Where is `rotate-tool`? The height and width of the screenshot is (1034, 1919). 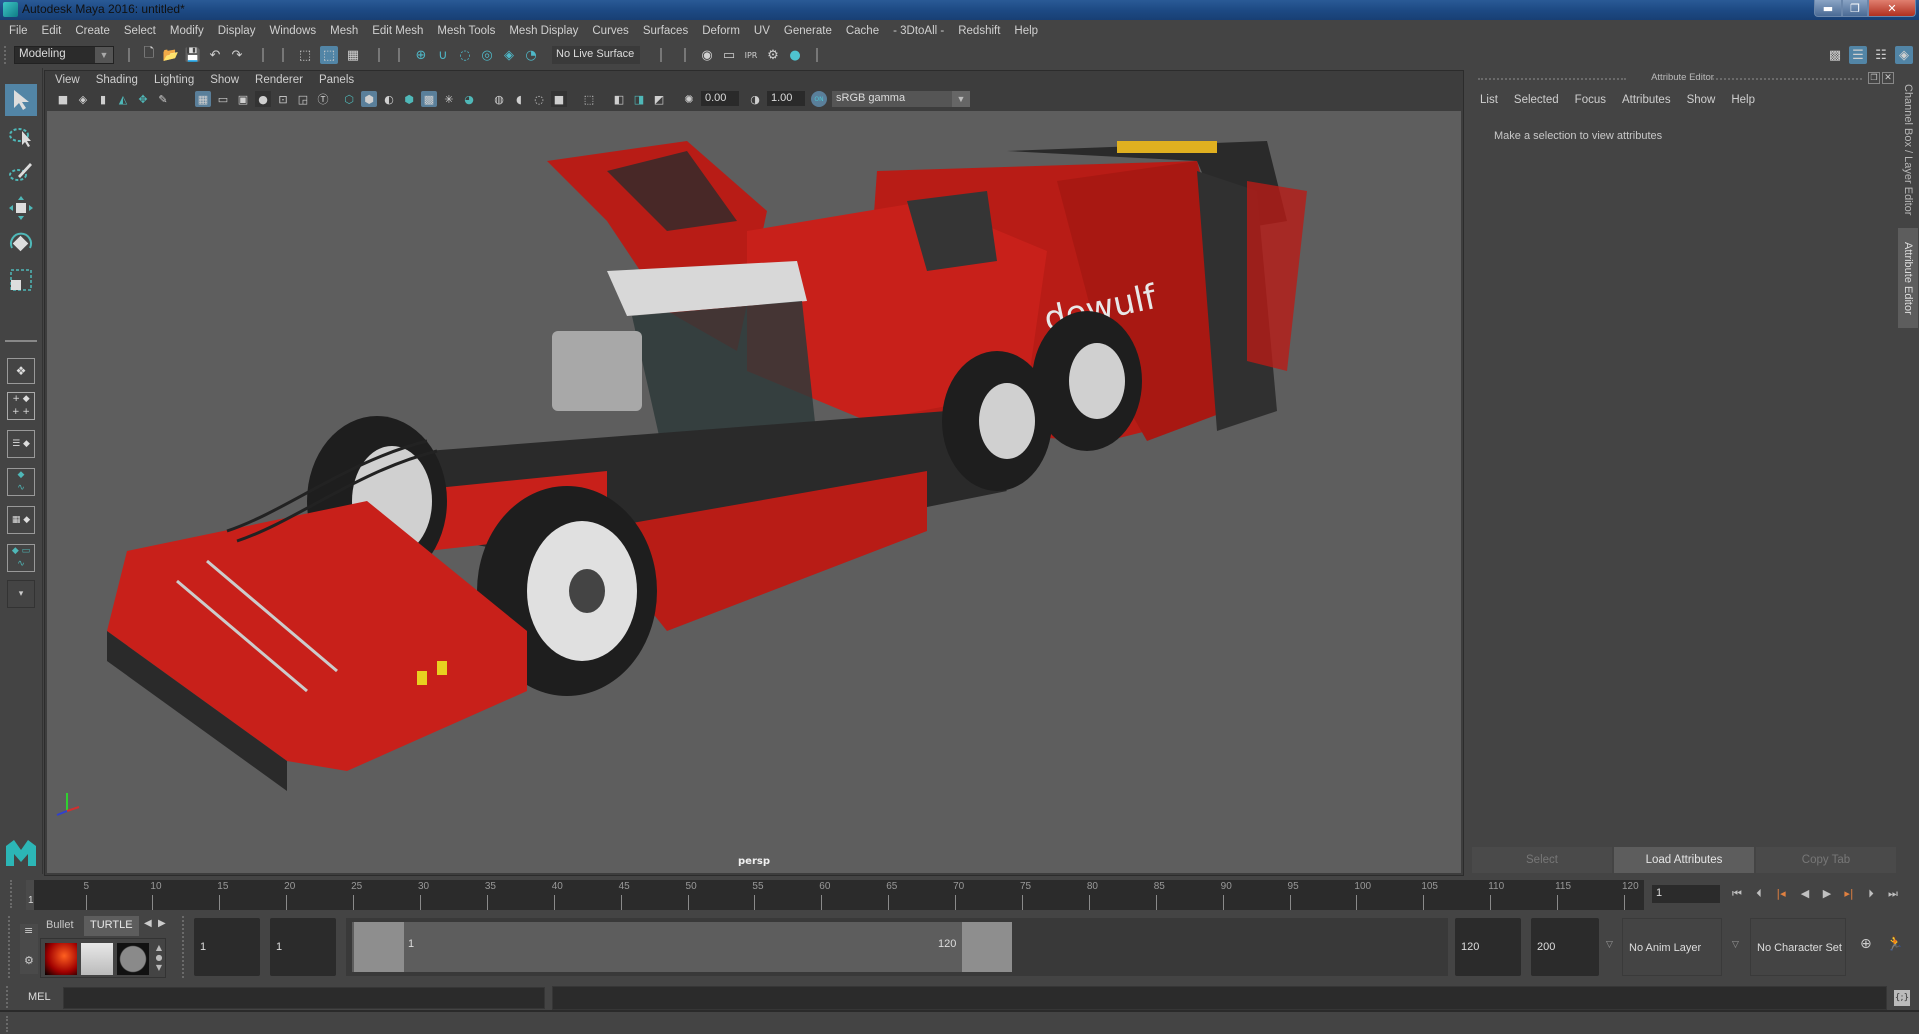 rotate-tool is located at coordinates (21, 244).